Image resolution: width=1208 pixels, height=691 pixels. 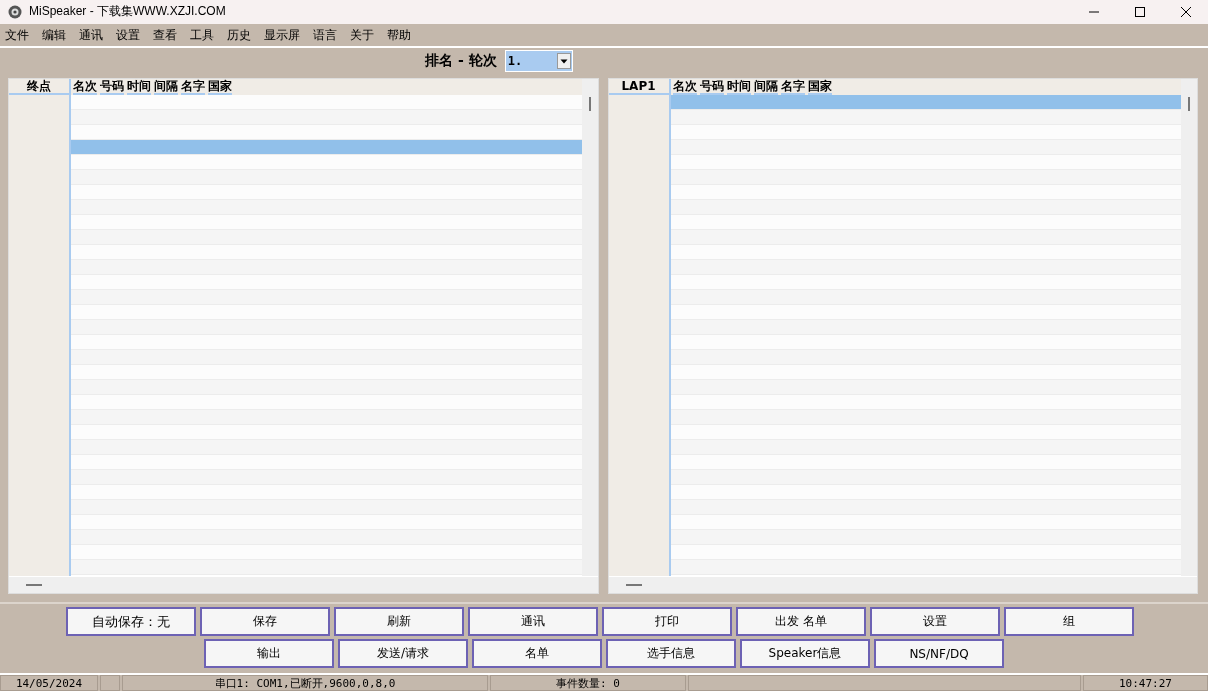 What do you see at coordinates (461, 60) in the screenshot?
I see `round-label: 排名 - 轮次` at bounding box center [461, 60].